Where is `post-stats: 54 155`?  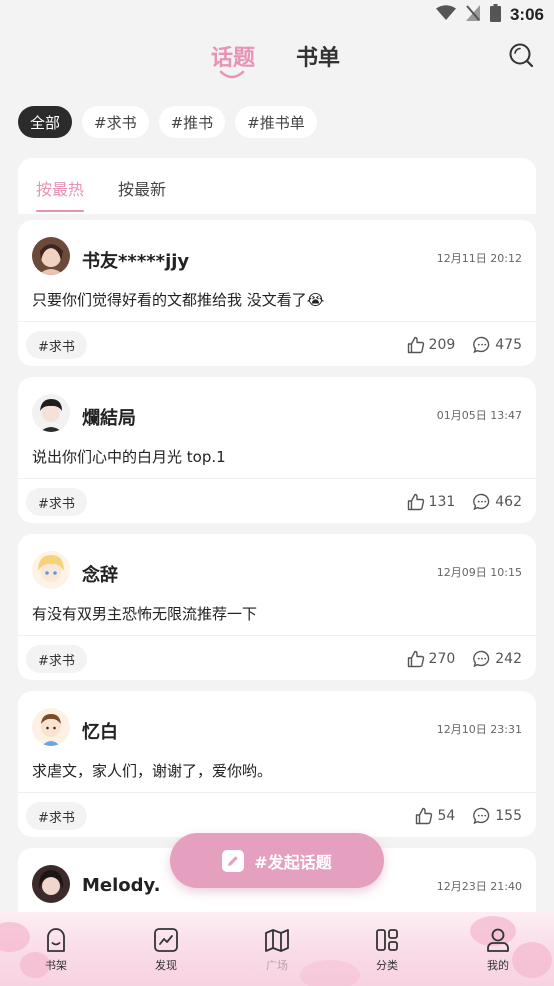
post-stats: 54 155 is located at coordinates (459, 816).